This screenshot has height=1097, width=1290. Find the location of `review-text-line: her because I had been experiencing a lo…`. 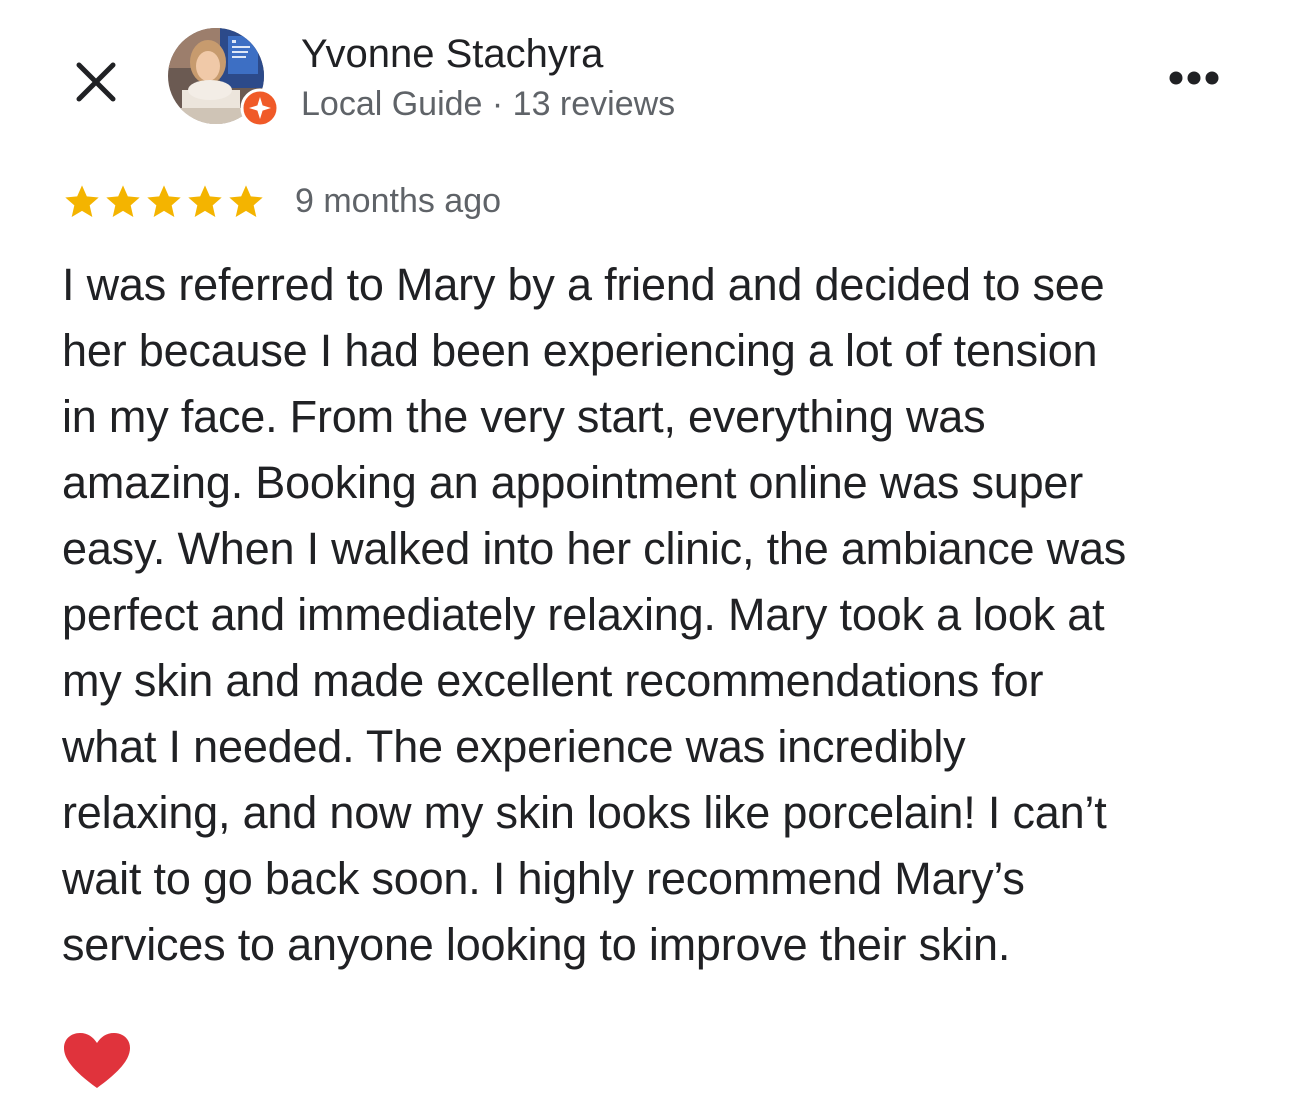

review-text-line: her because I had been experiencing a lo… is located at coordinates (580, 350).